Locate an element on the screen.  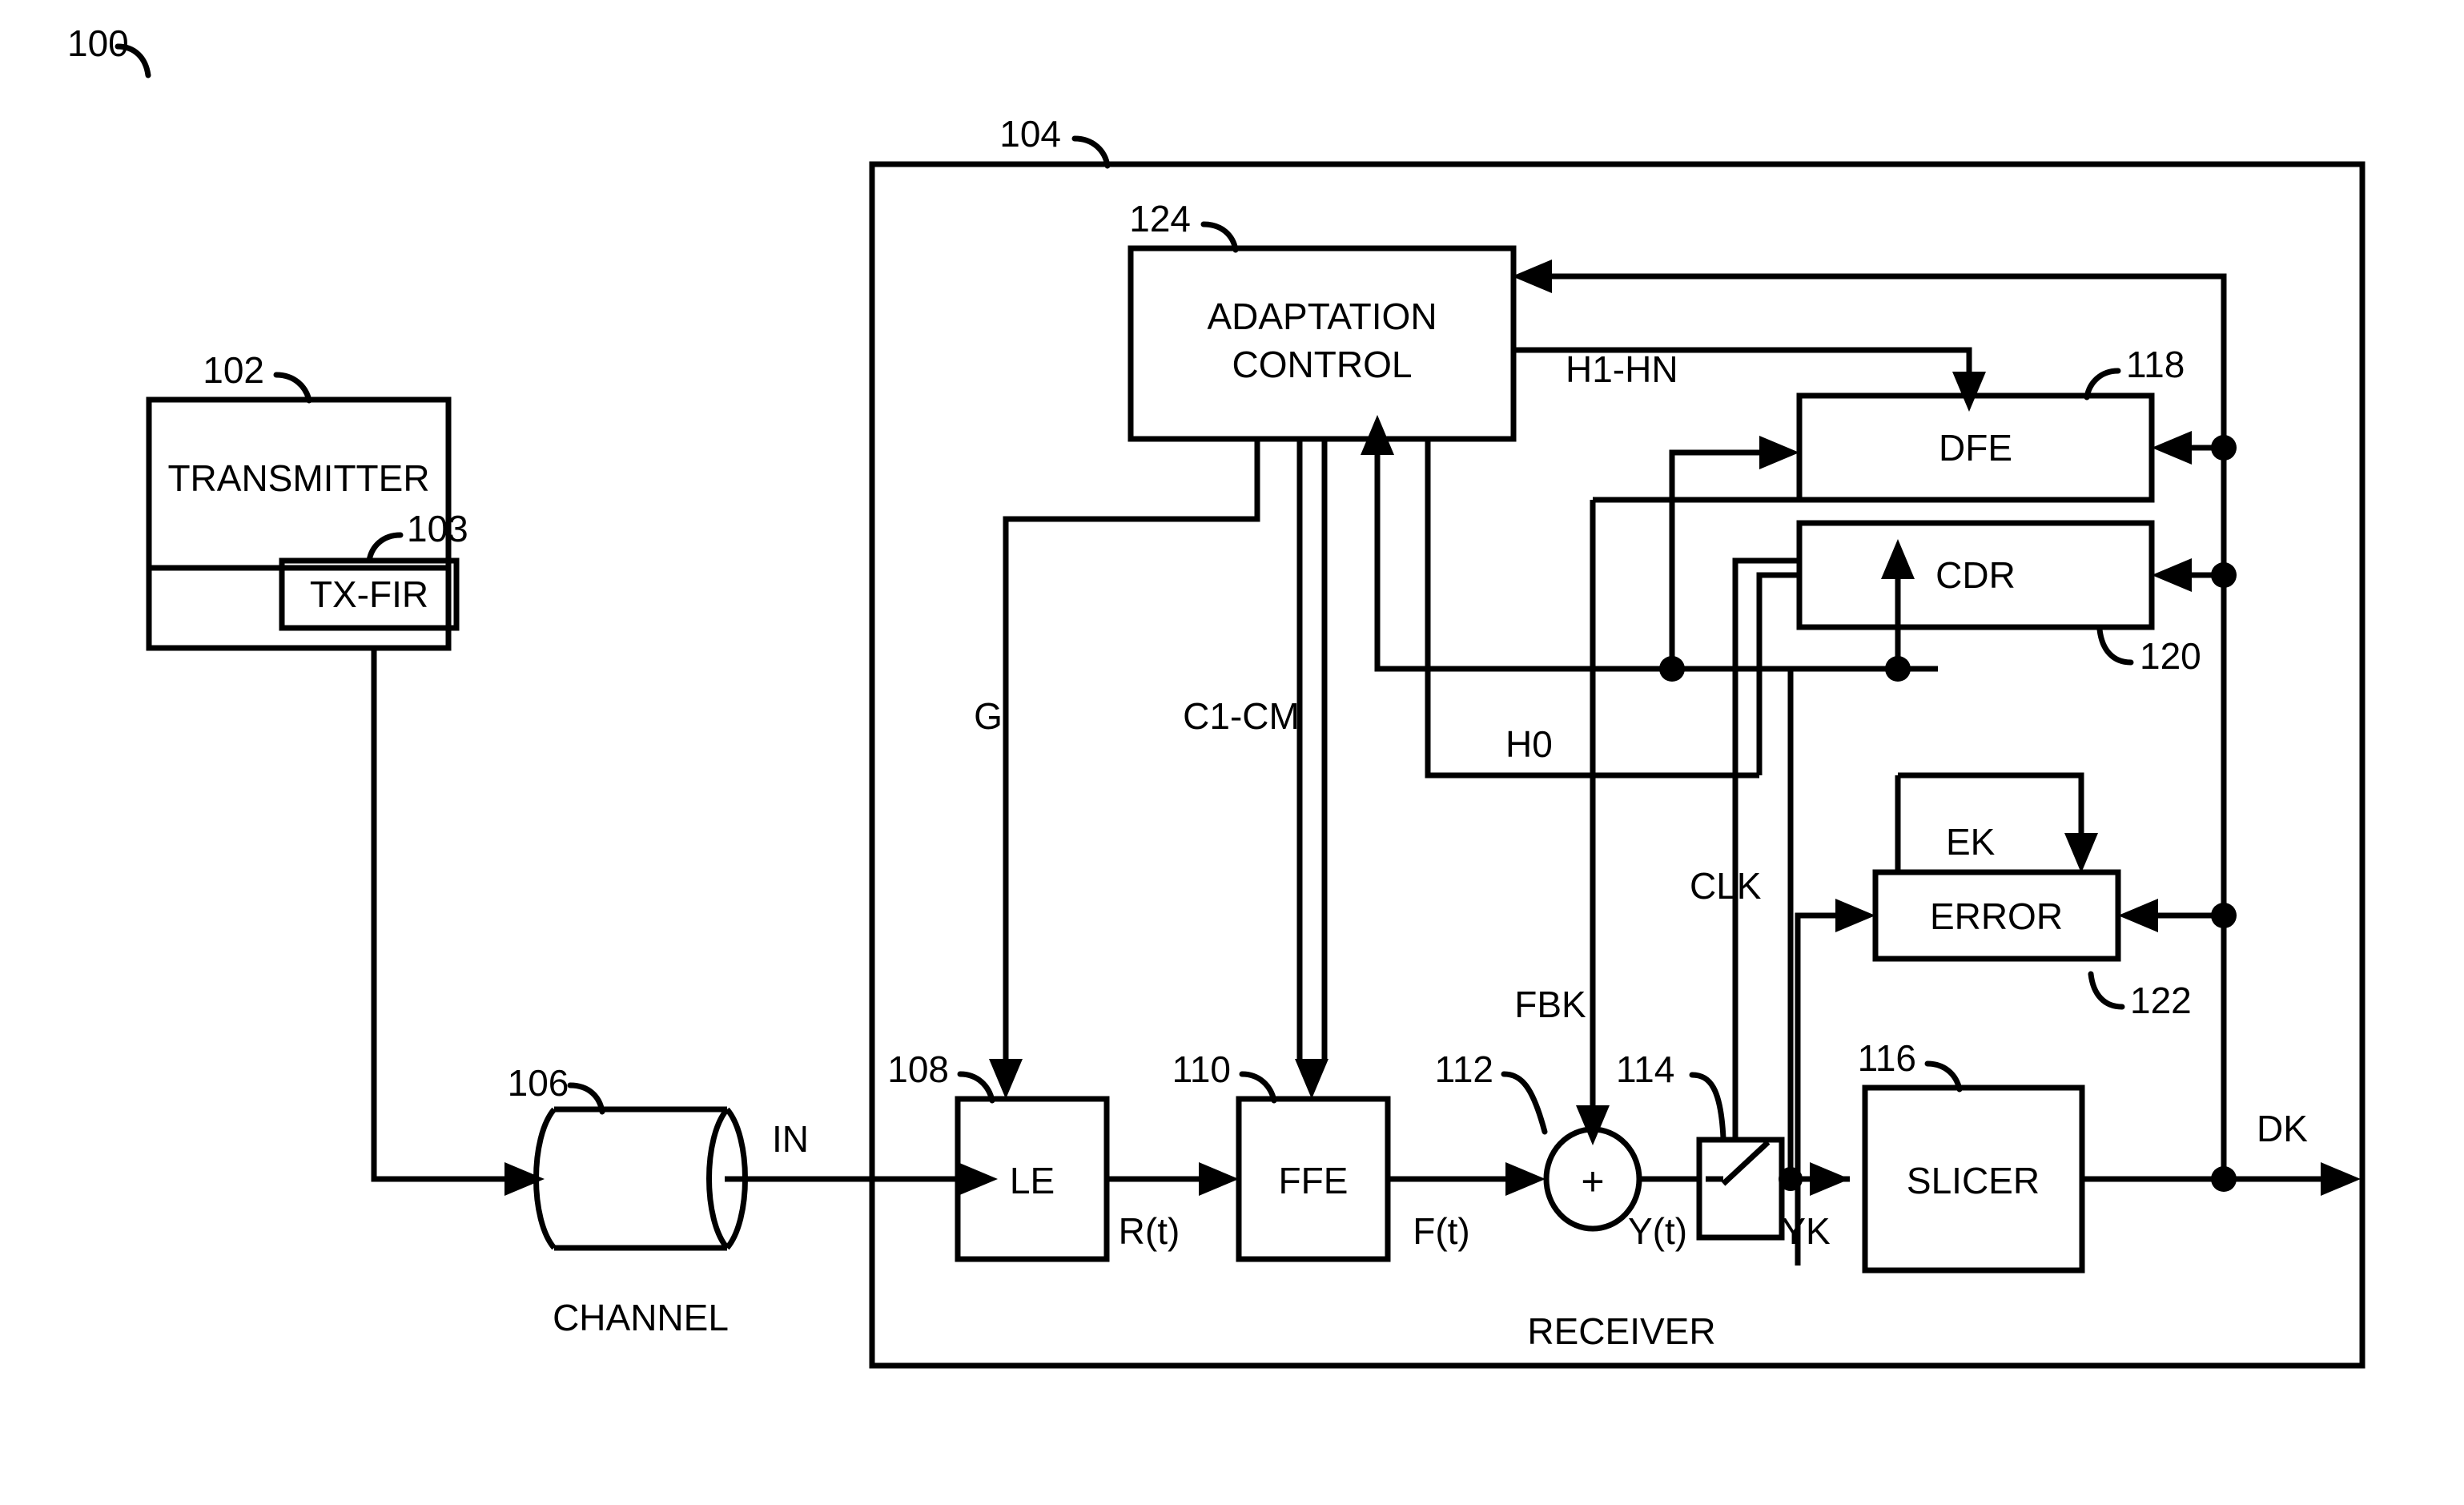
dfe-ref-label: 118 is located at coordinates (2155, 364).